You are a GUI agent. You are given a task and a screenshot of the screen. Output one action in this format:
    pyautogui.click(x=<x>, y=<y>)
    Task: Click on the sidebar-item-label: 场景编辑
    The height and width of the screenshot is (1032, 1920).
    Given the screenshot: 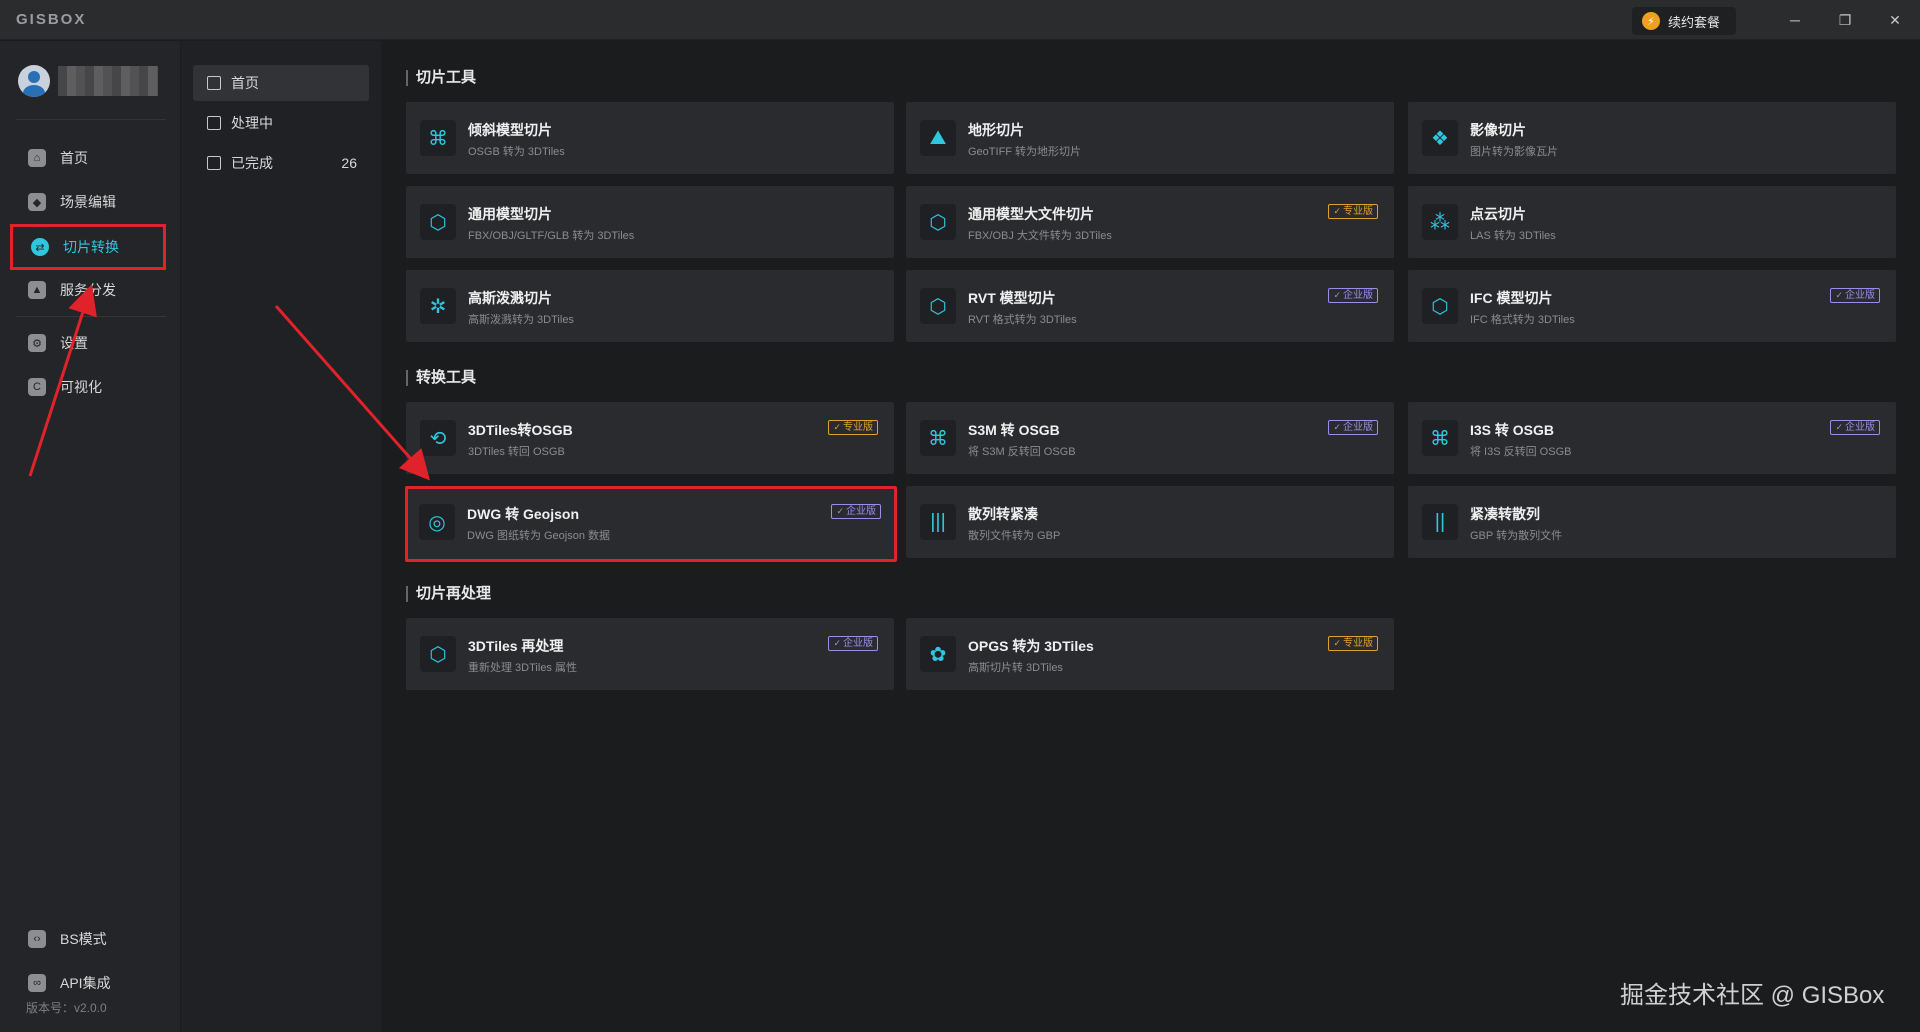 What is the action you would take?
    pyautogui.click(x=88, y=202)
    